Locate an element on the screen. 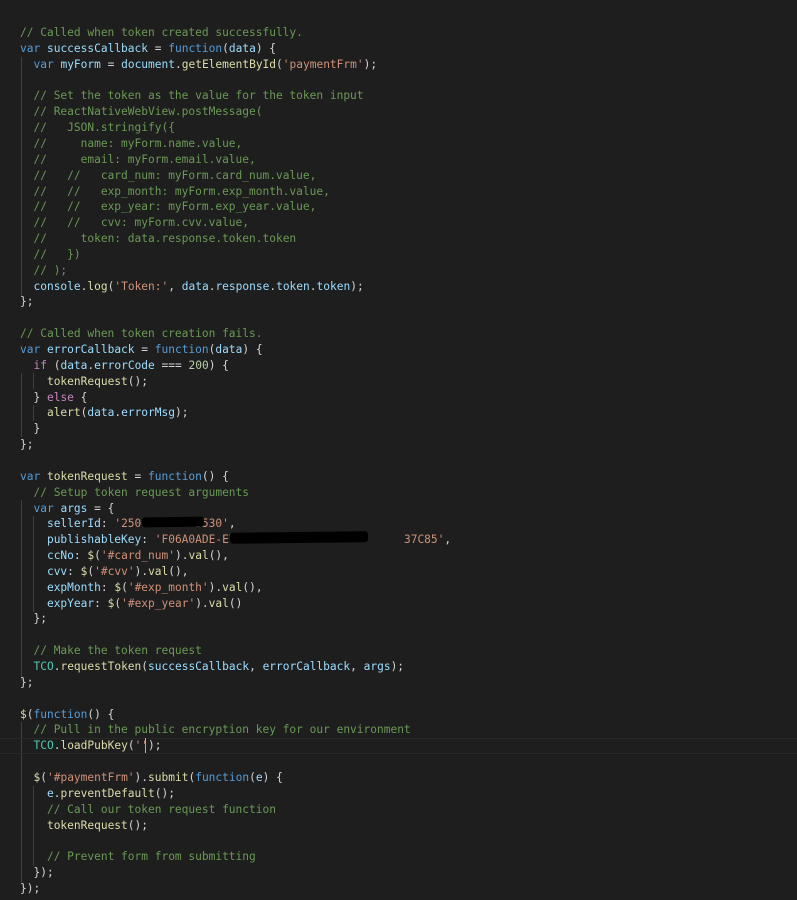  code-line: var args = { is located at coordinates (67, 509).